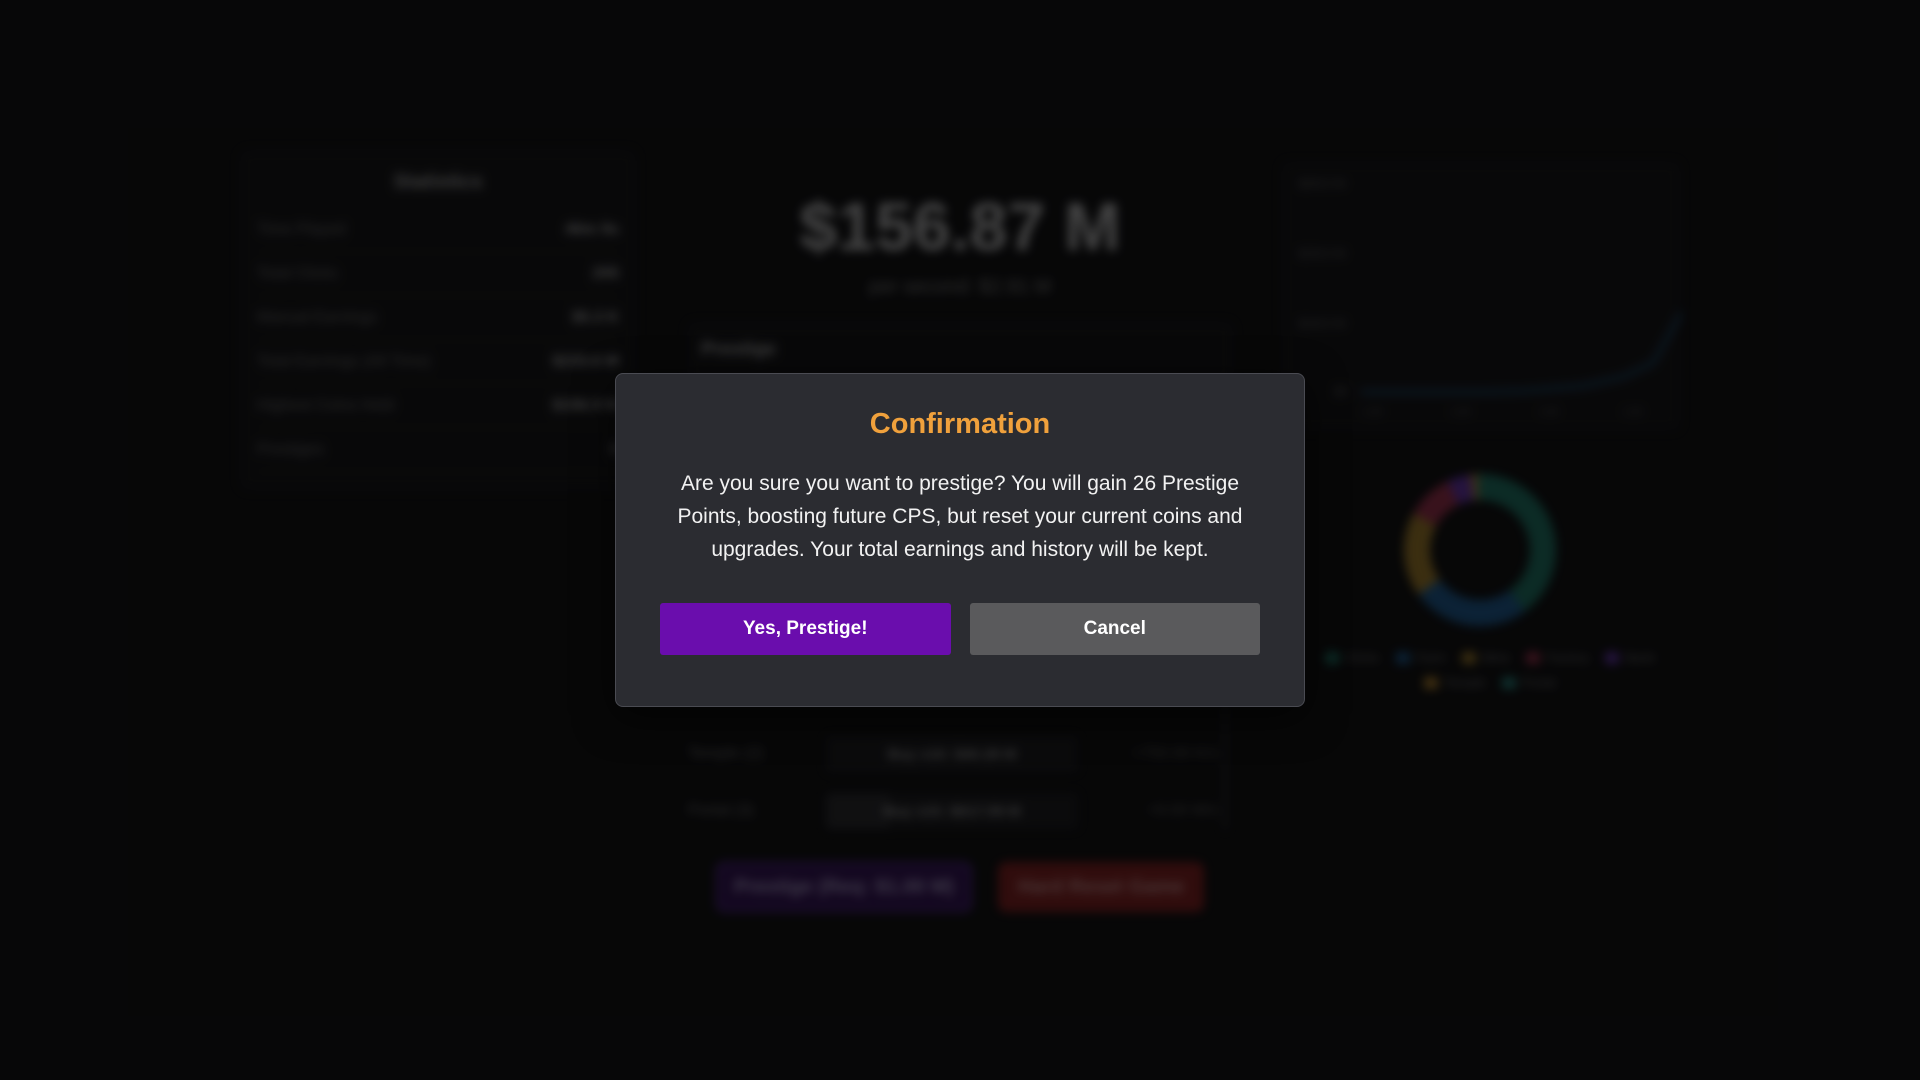  I want to click on dialog-title: Confirmation, so click(960, 424).